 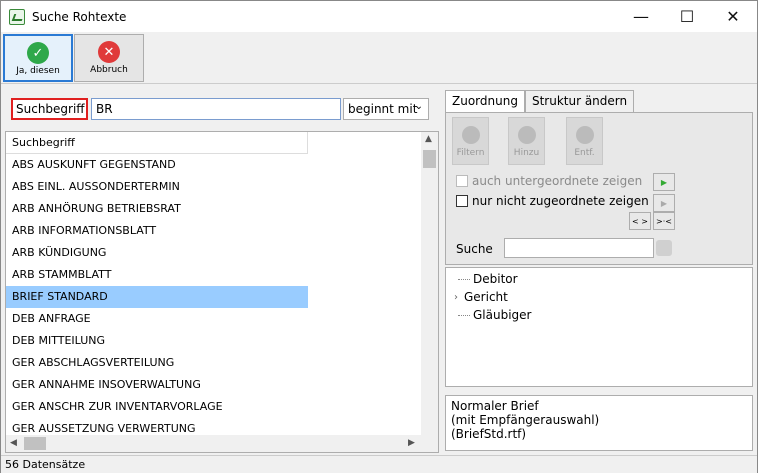 I want to click on database-search-icon, so click(x=664, y=248).